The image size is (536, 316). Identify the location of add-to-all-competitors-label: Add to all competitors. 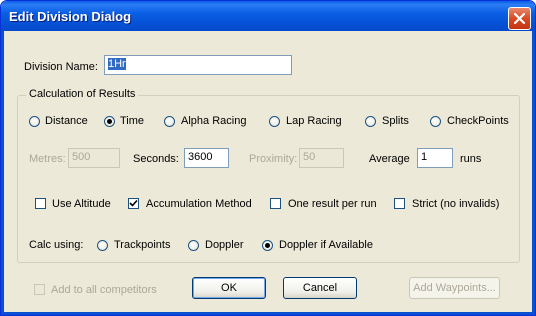
(104, 290).